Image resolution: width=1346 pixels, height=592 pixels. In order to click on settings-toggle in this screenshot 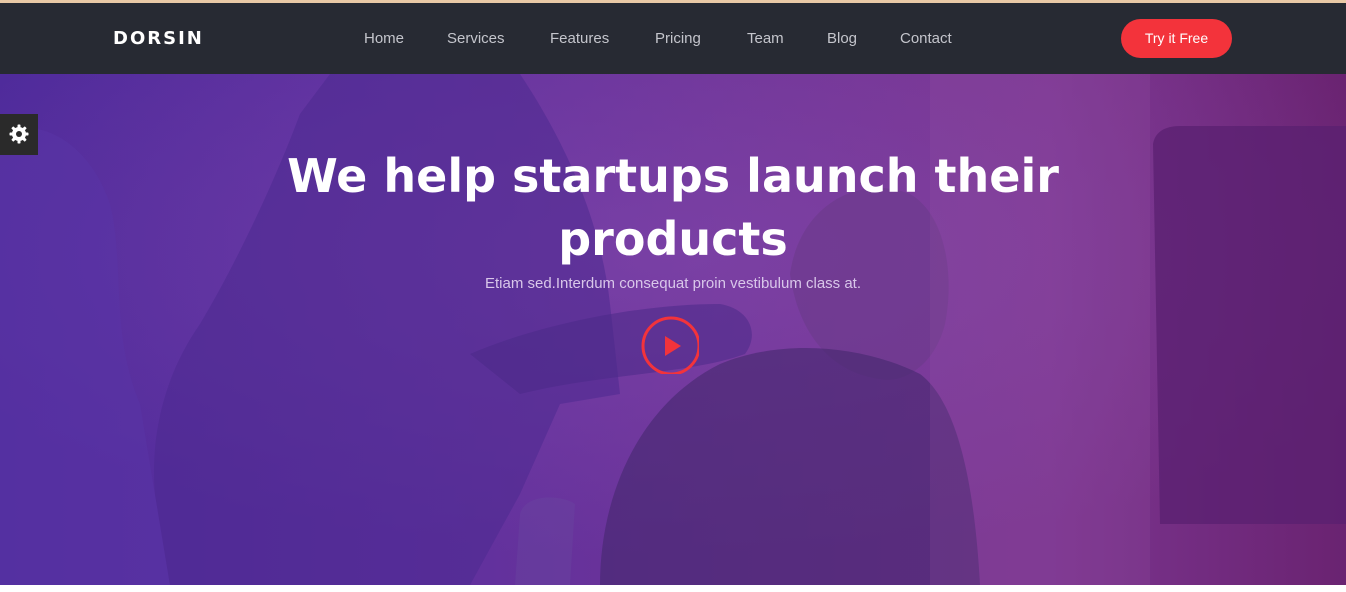, I will do `click(19, 134)`.